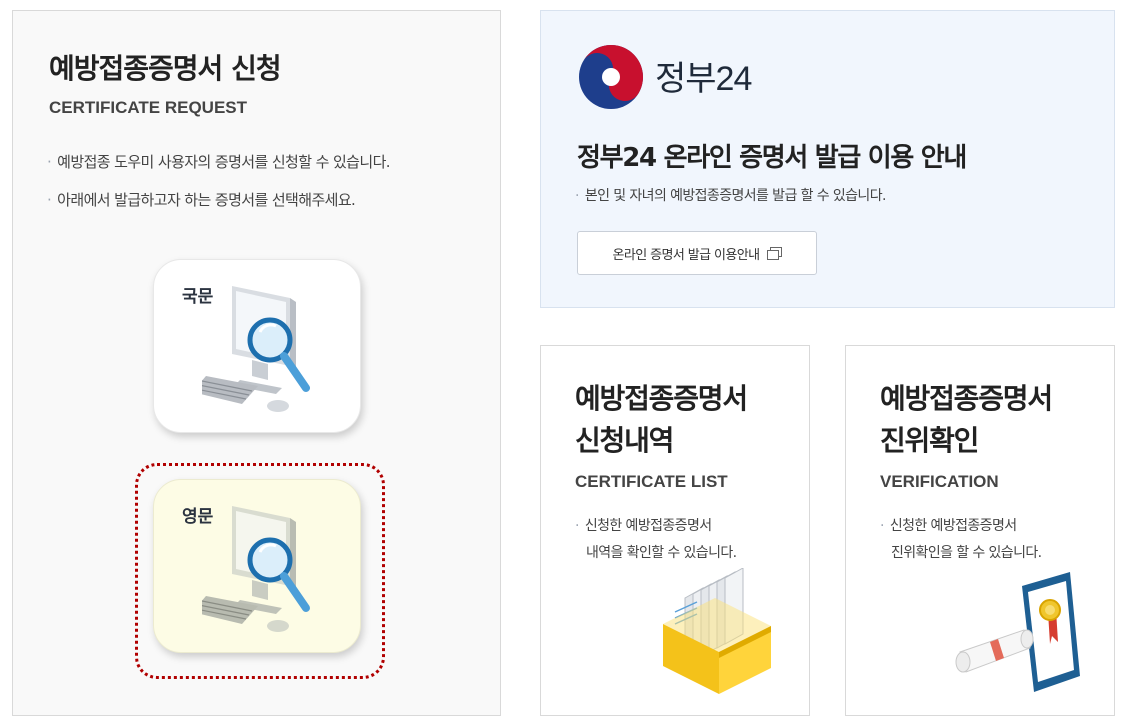 This screenshot has height=724, width=1124. What do you see at coordinates (611, 77) in the screenshot?
I see `taeguk-logo-icon` at bounding box center [611, 77].